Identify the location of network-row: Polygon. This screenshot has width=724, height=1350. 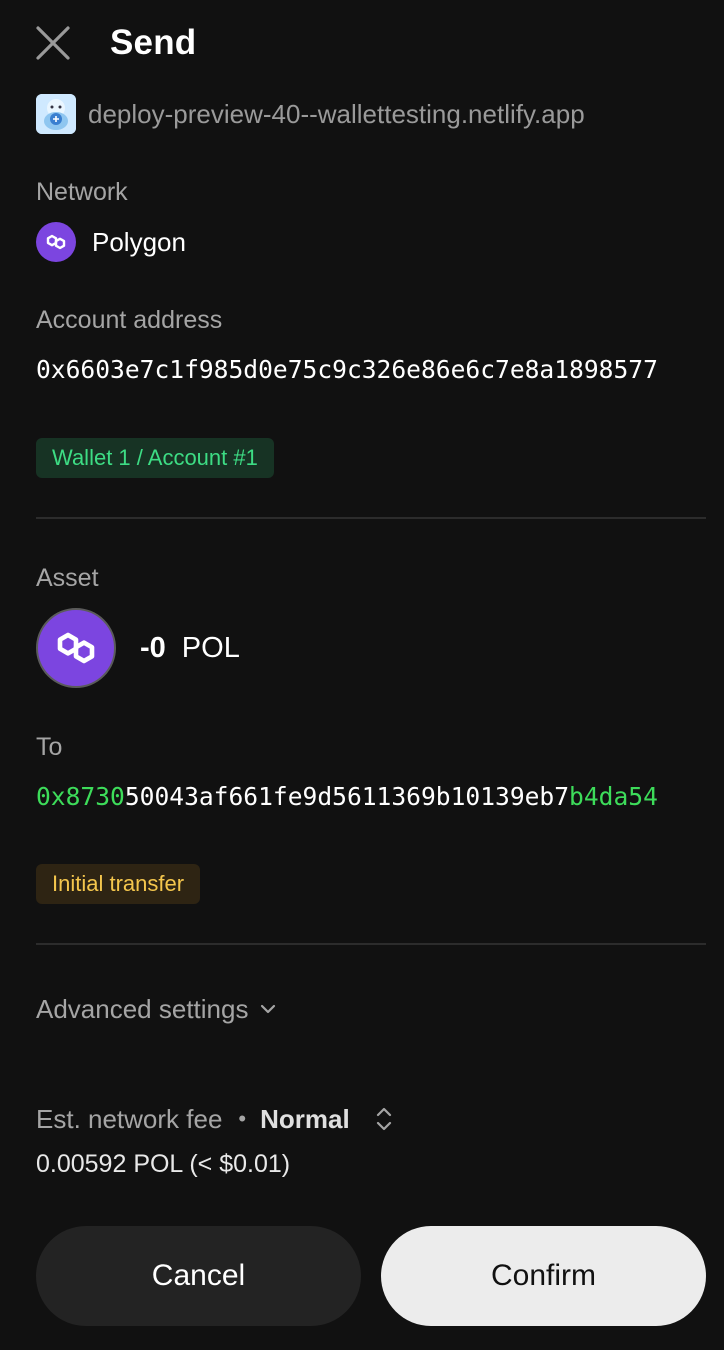
(111, 242).